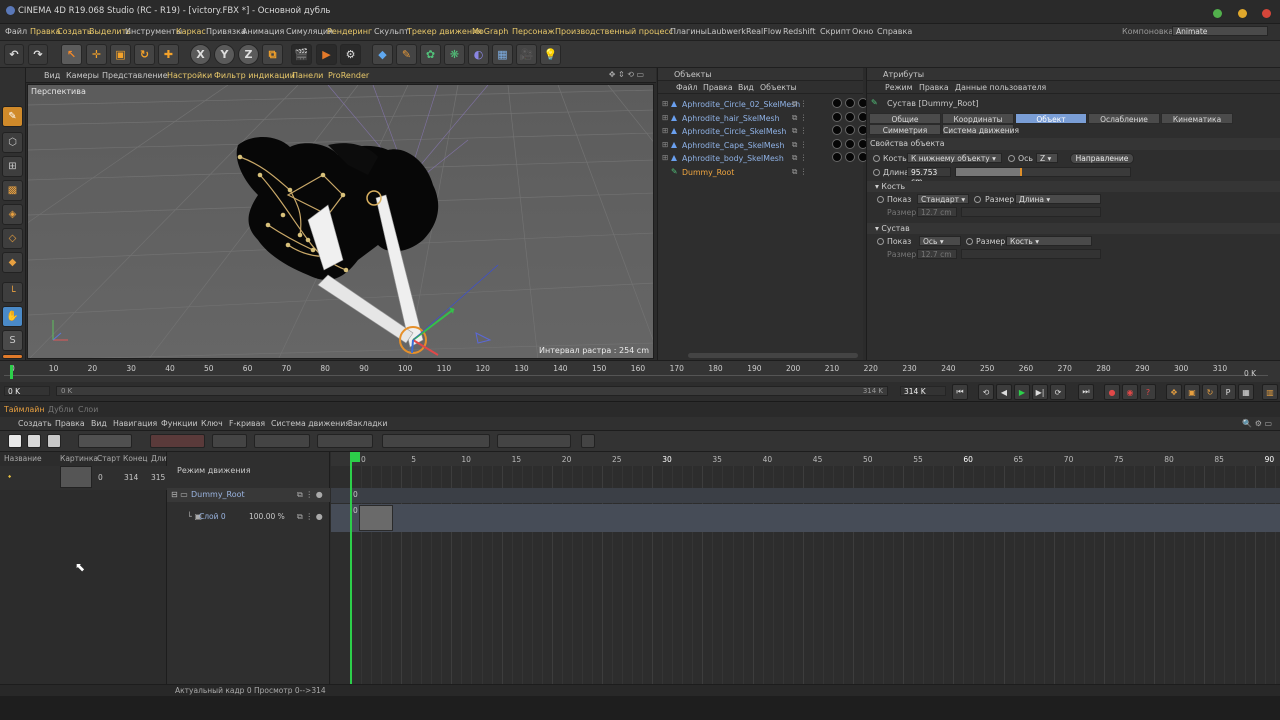  I want to click on autokey-icon: ◉, so click(1130, 392).